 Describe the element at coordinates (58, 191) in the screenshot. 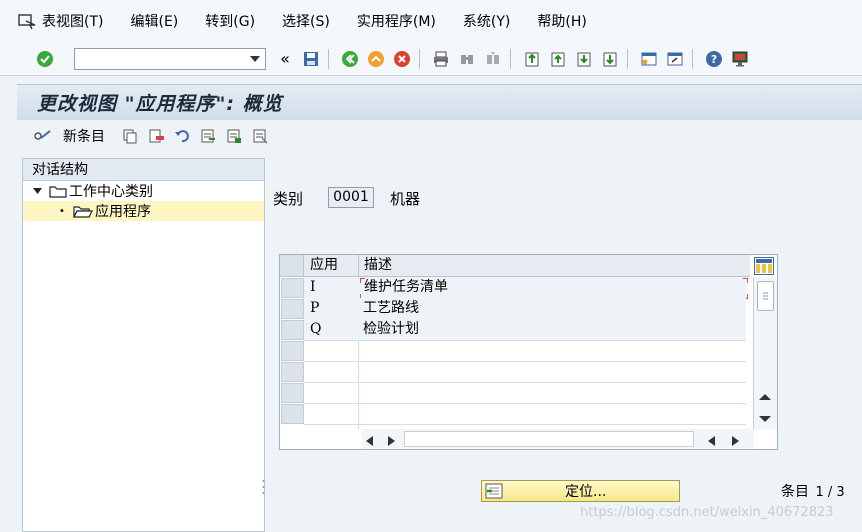

I see `folder-closed-icon` at that location.